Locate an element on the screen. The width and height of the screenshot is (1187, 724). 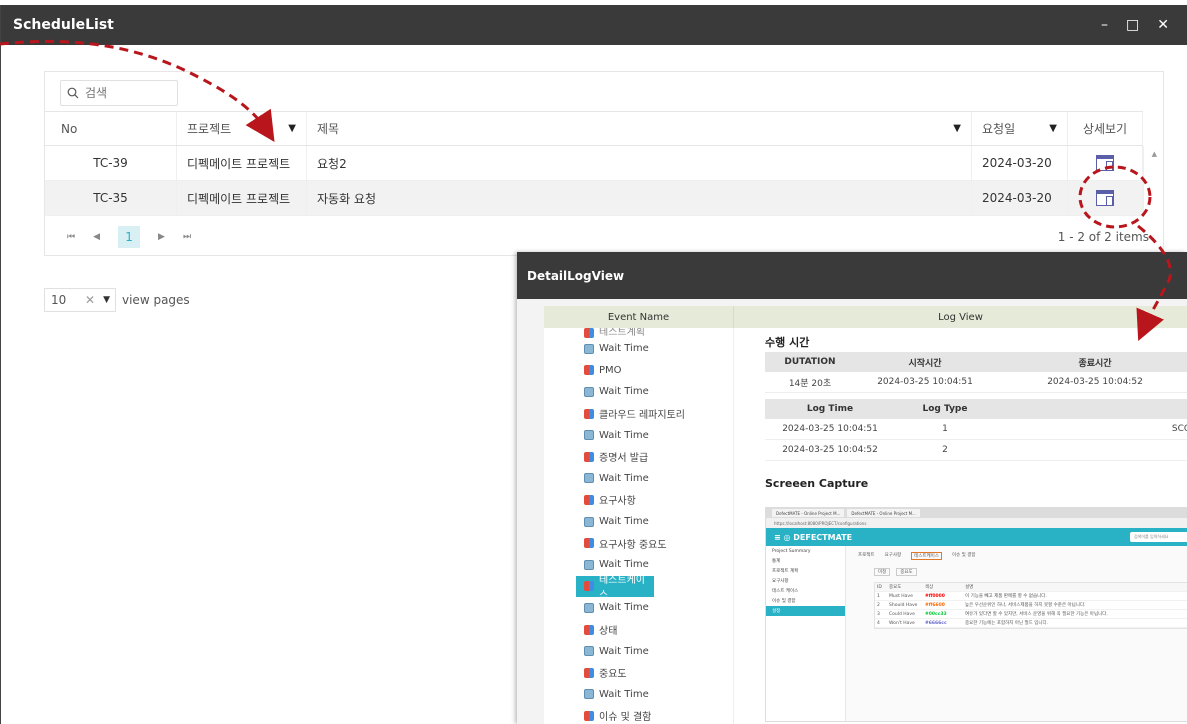
capture-grid-cell: 4 is located at coordinates (878, 623).